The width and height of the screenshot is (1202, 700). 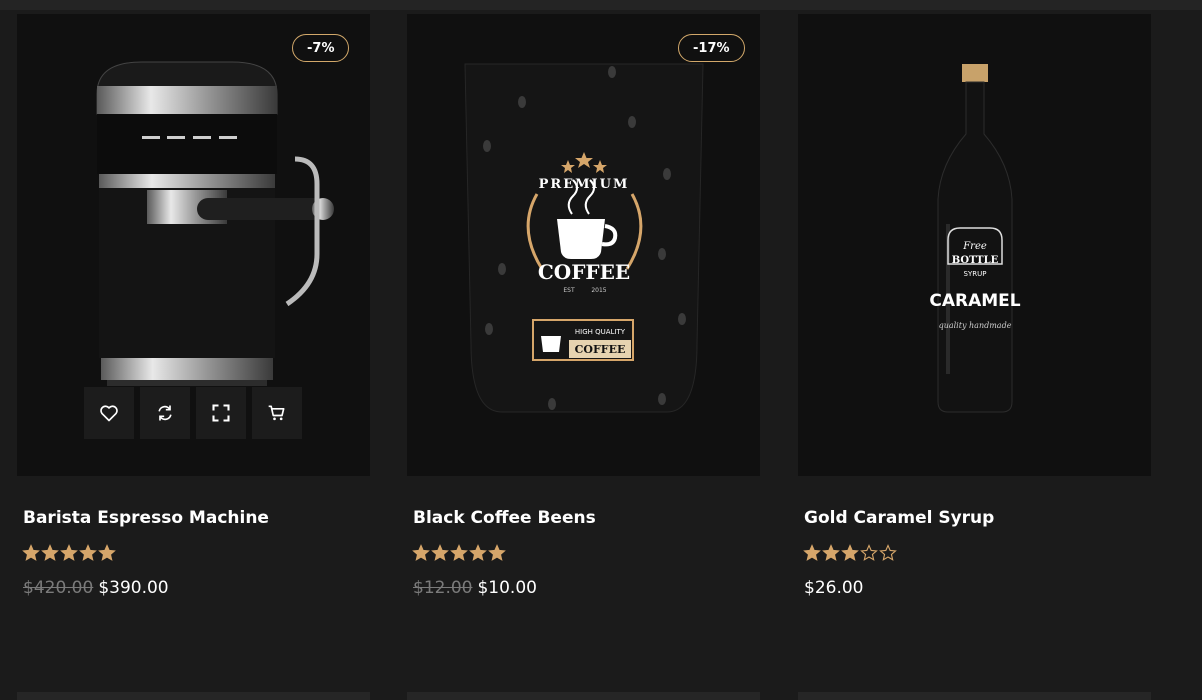 What do you see at coordinates (321, 48) in the screenshot?
I see `discount-badge: -7%` at bounding box center [321, 48].